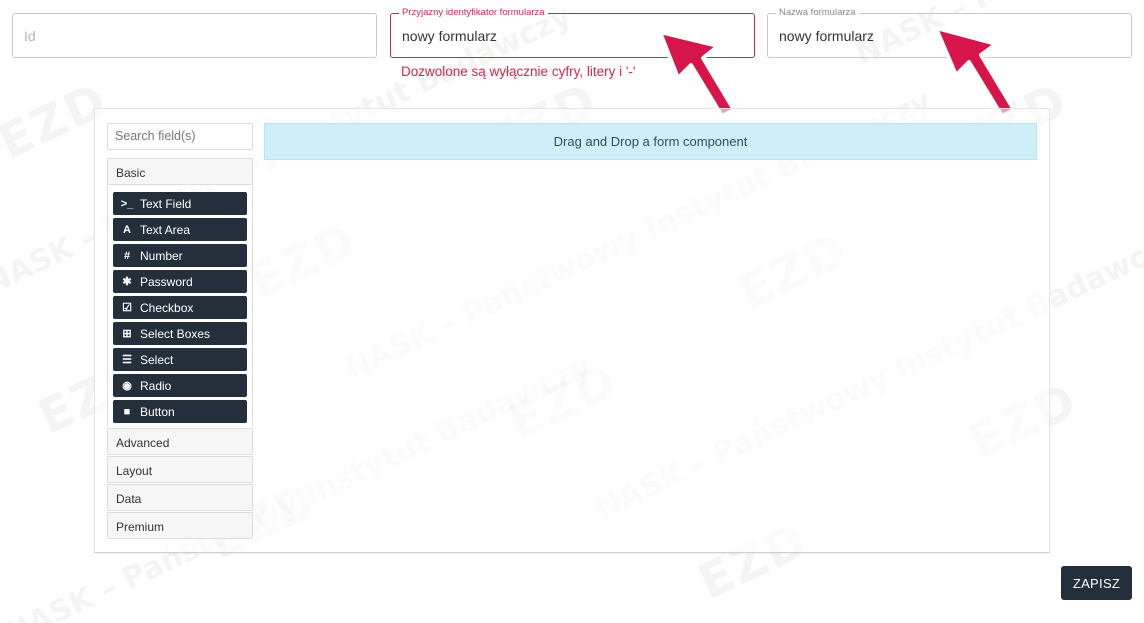  What do you see at coordinates (194, 35) in the screenshot?
I see `id-field: Id` at bounding box center [194, 35].